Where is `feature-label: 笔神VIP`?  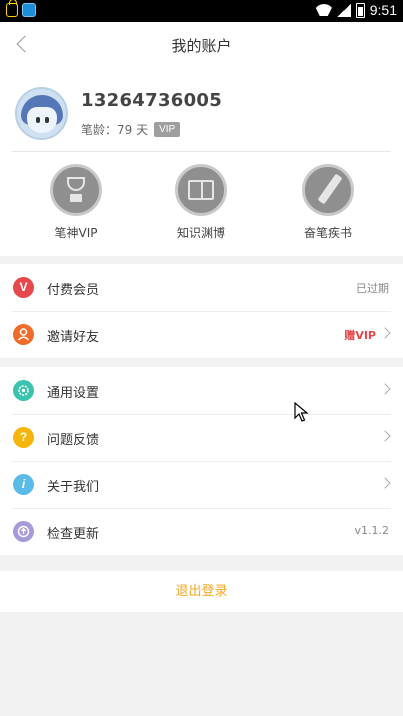 feature-label: 笔神VIP is located at coordinates (76, 233).